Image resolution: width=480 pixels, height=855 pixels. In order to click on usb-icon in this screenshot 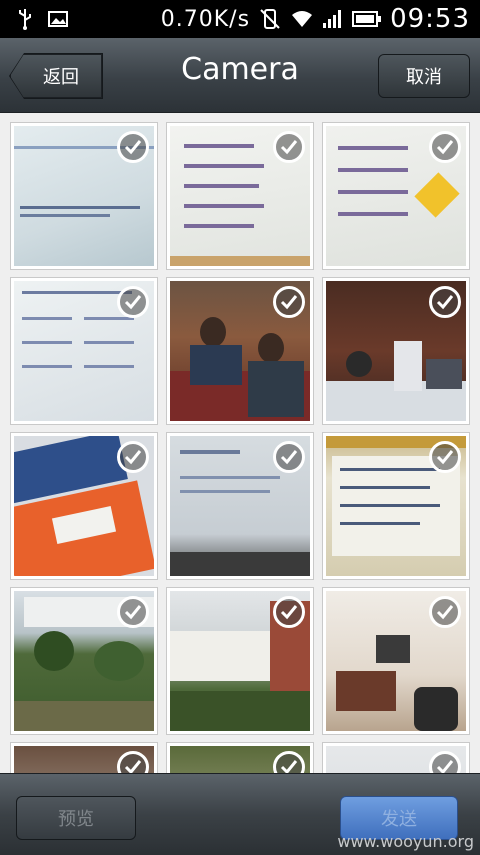, I will do `click(25, 19)`.